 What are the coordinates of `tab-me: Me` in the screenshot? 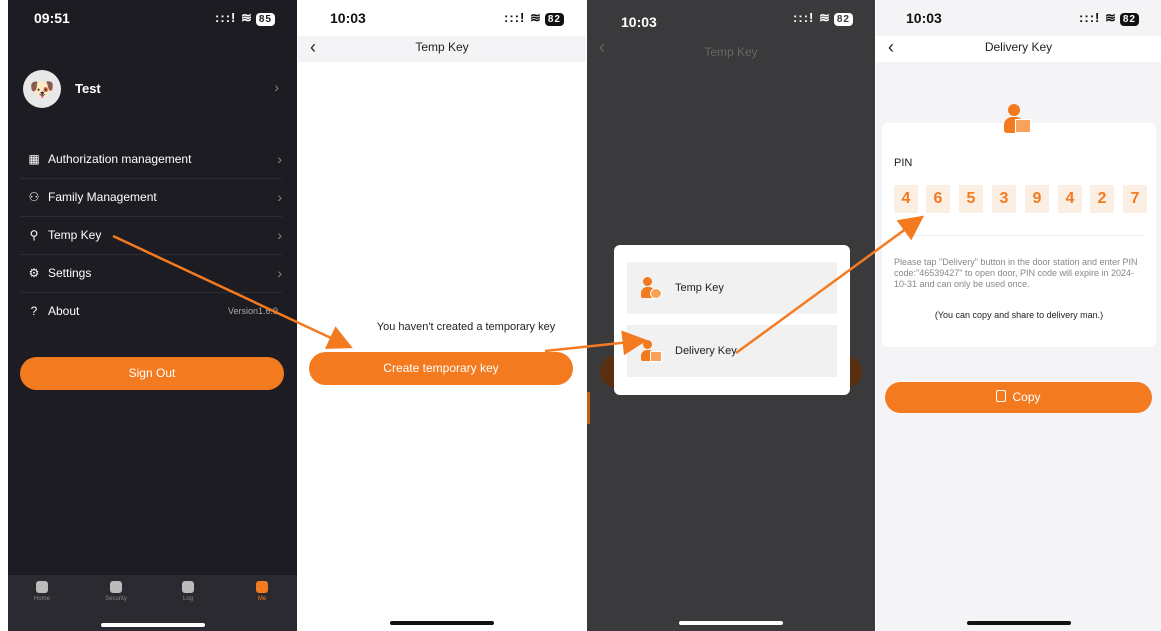 It's located at (262, 591).